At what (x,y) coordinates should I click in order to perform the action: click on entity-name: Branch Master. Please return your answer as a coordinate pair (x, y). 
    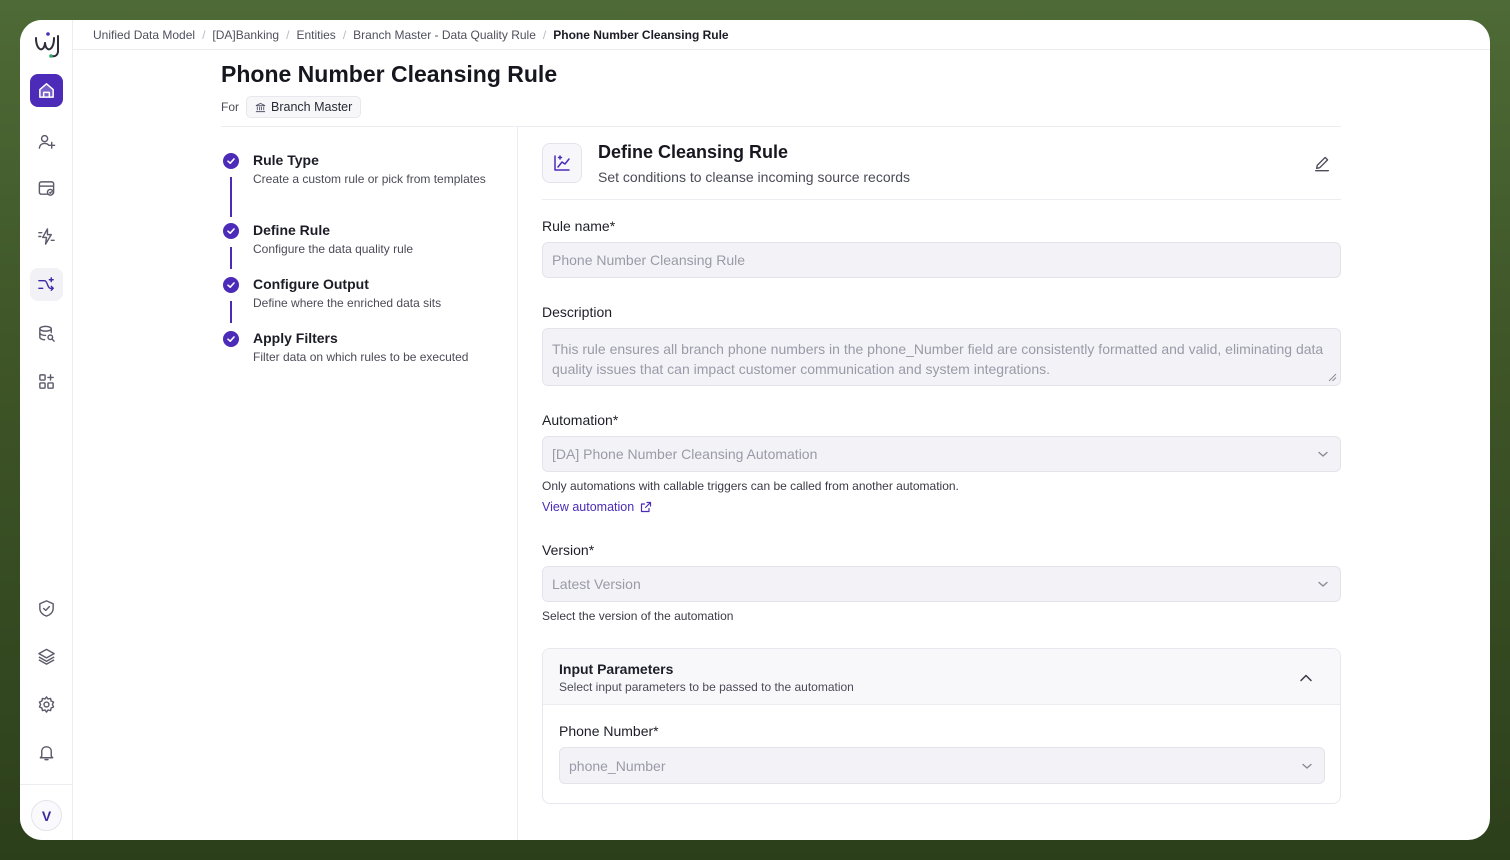
    Looking at the image, I should click on (312, 107).